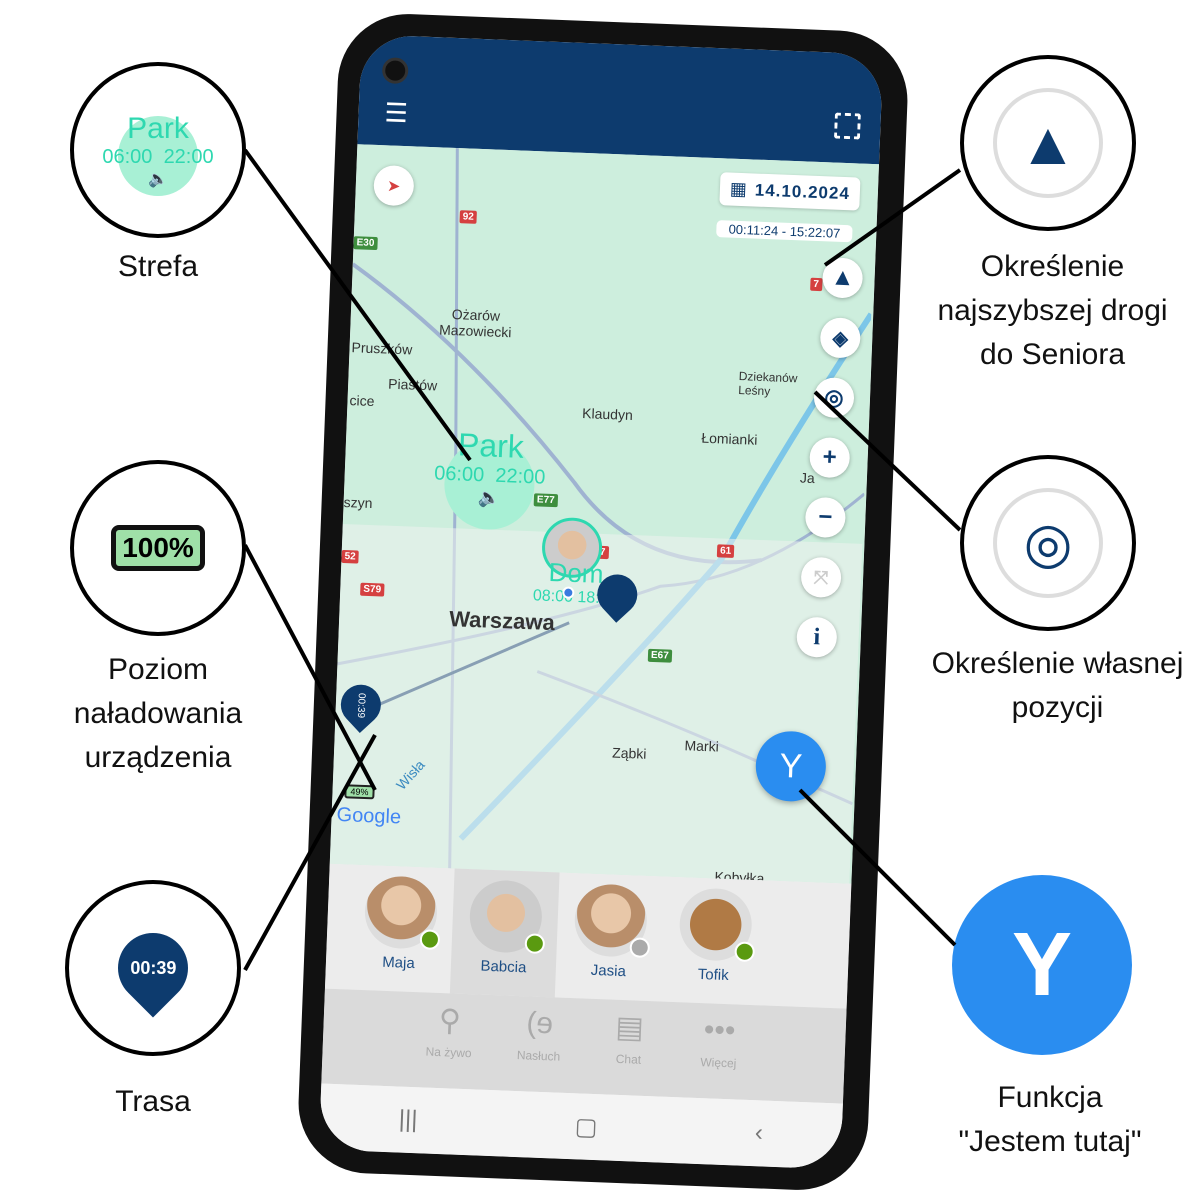 Image resolution: width=1200 pixels, height=1200 pixels. Describe the element at coordinates (475, 323) in the screenshot. I see `map-label: Ożarów Mazowiecki` at that location.